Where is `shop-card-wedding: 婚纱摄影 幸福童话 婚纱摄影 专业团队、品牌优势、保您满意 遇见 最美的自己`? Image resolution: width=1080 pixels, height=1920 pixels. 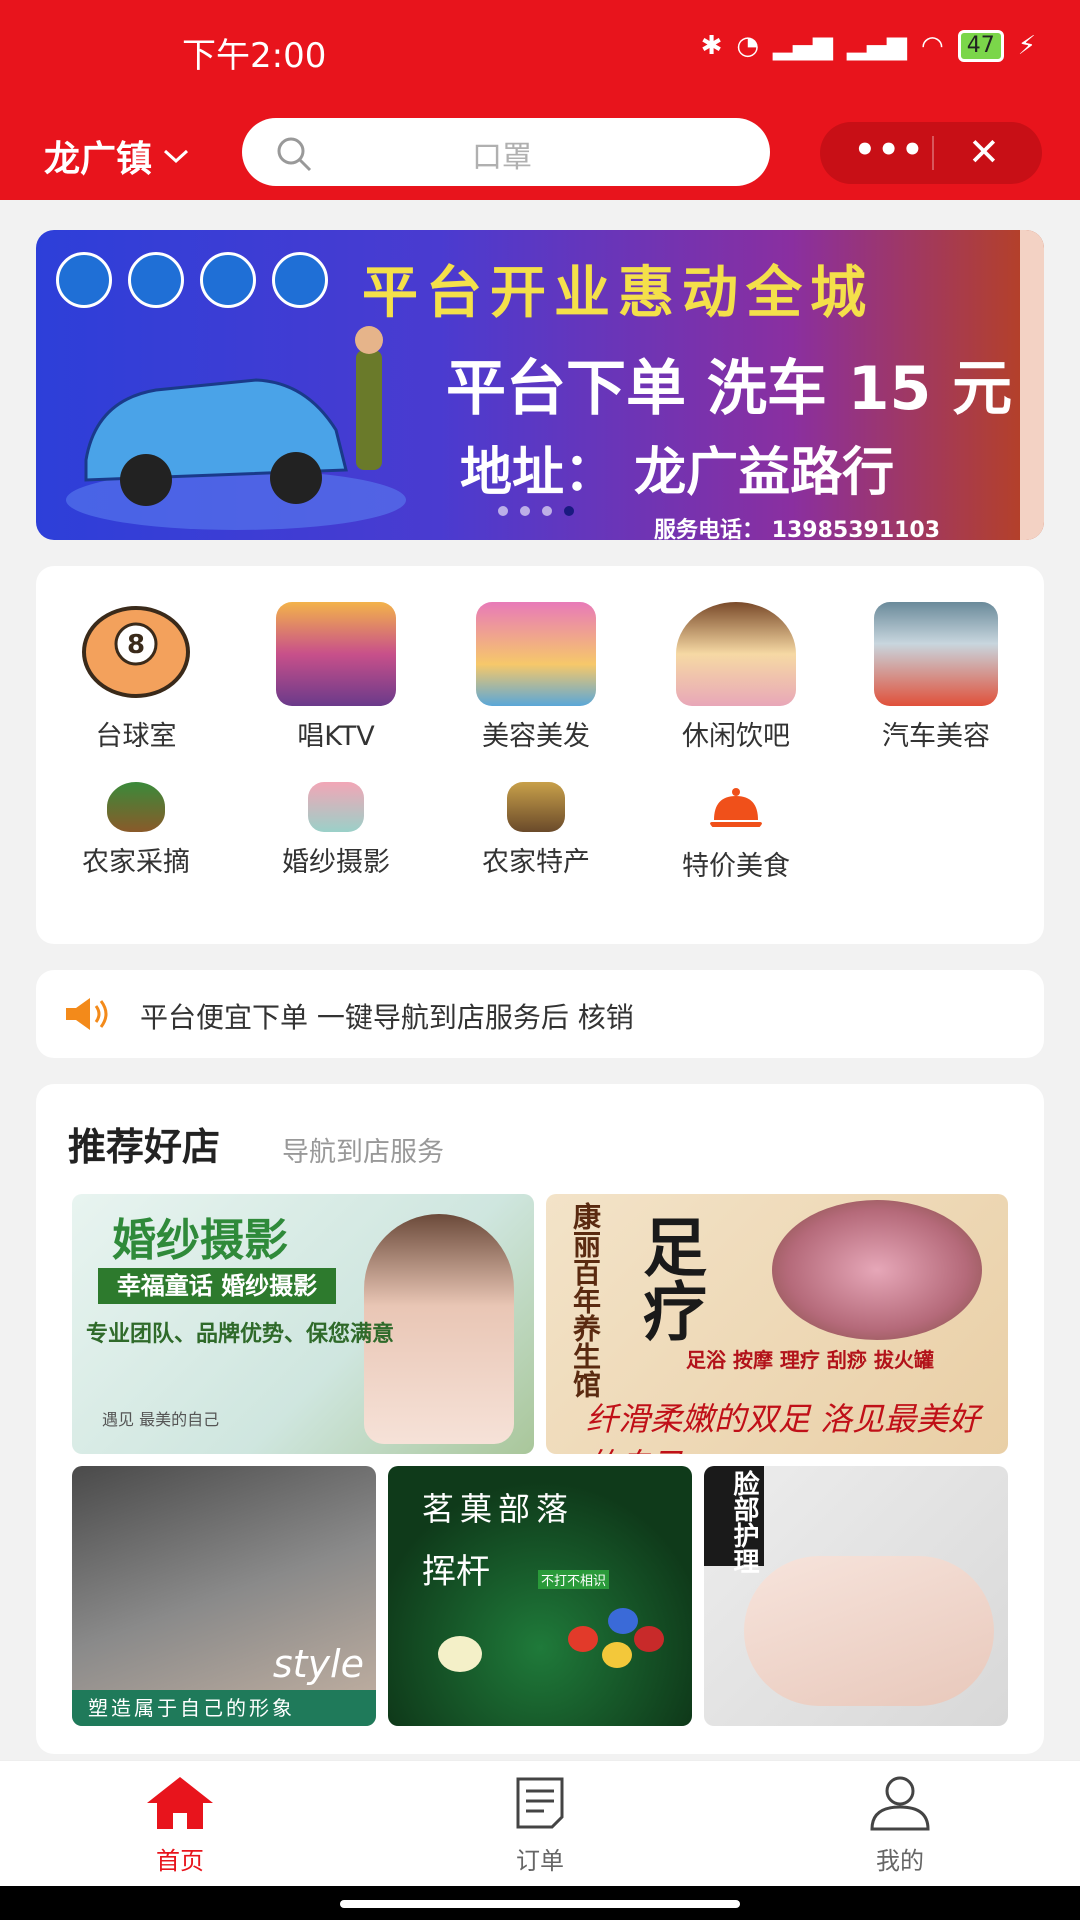 shop-card-wedding: 婚纱摄影 幸福童话 婚纱摄影 专业团队、品牌优势、保您满意 遇见 最美的自己 is located at coordinates (303, 1324).